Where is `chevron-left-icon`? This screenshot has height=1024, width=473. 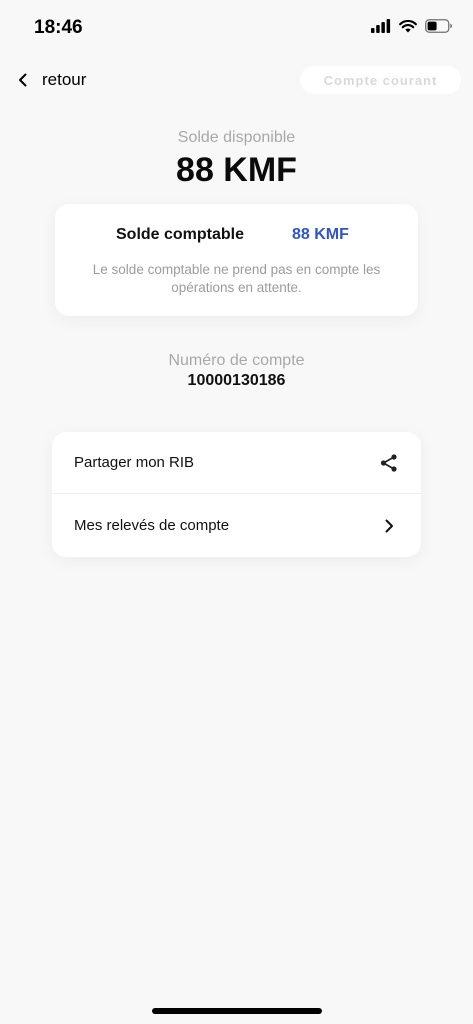 chevron-left-icon is located at coordinates (23, 80).